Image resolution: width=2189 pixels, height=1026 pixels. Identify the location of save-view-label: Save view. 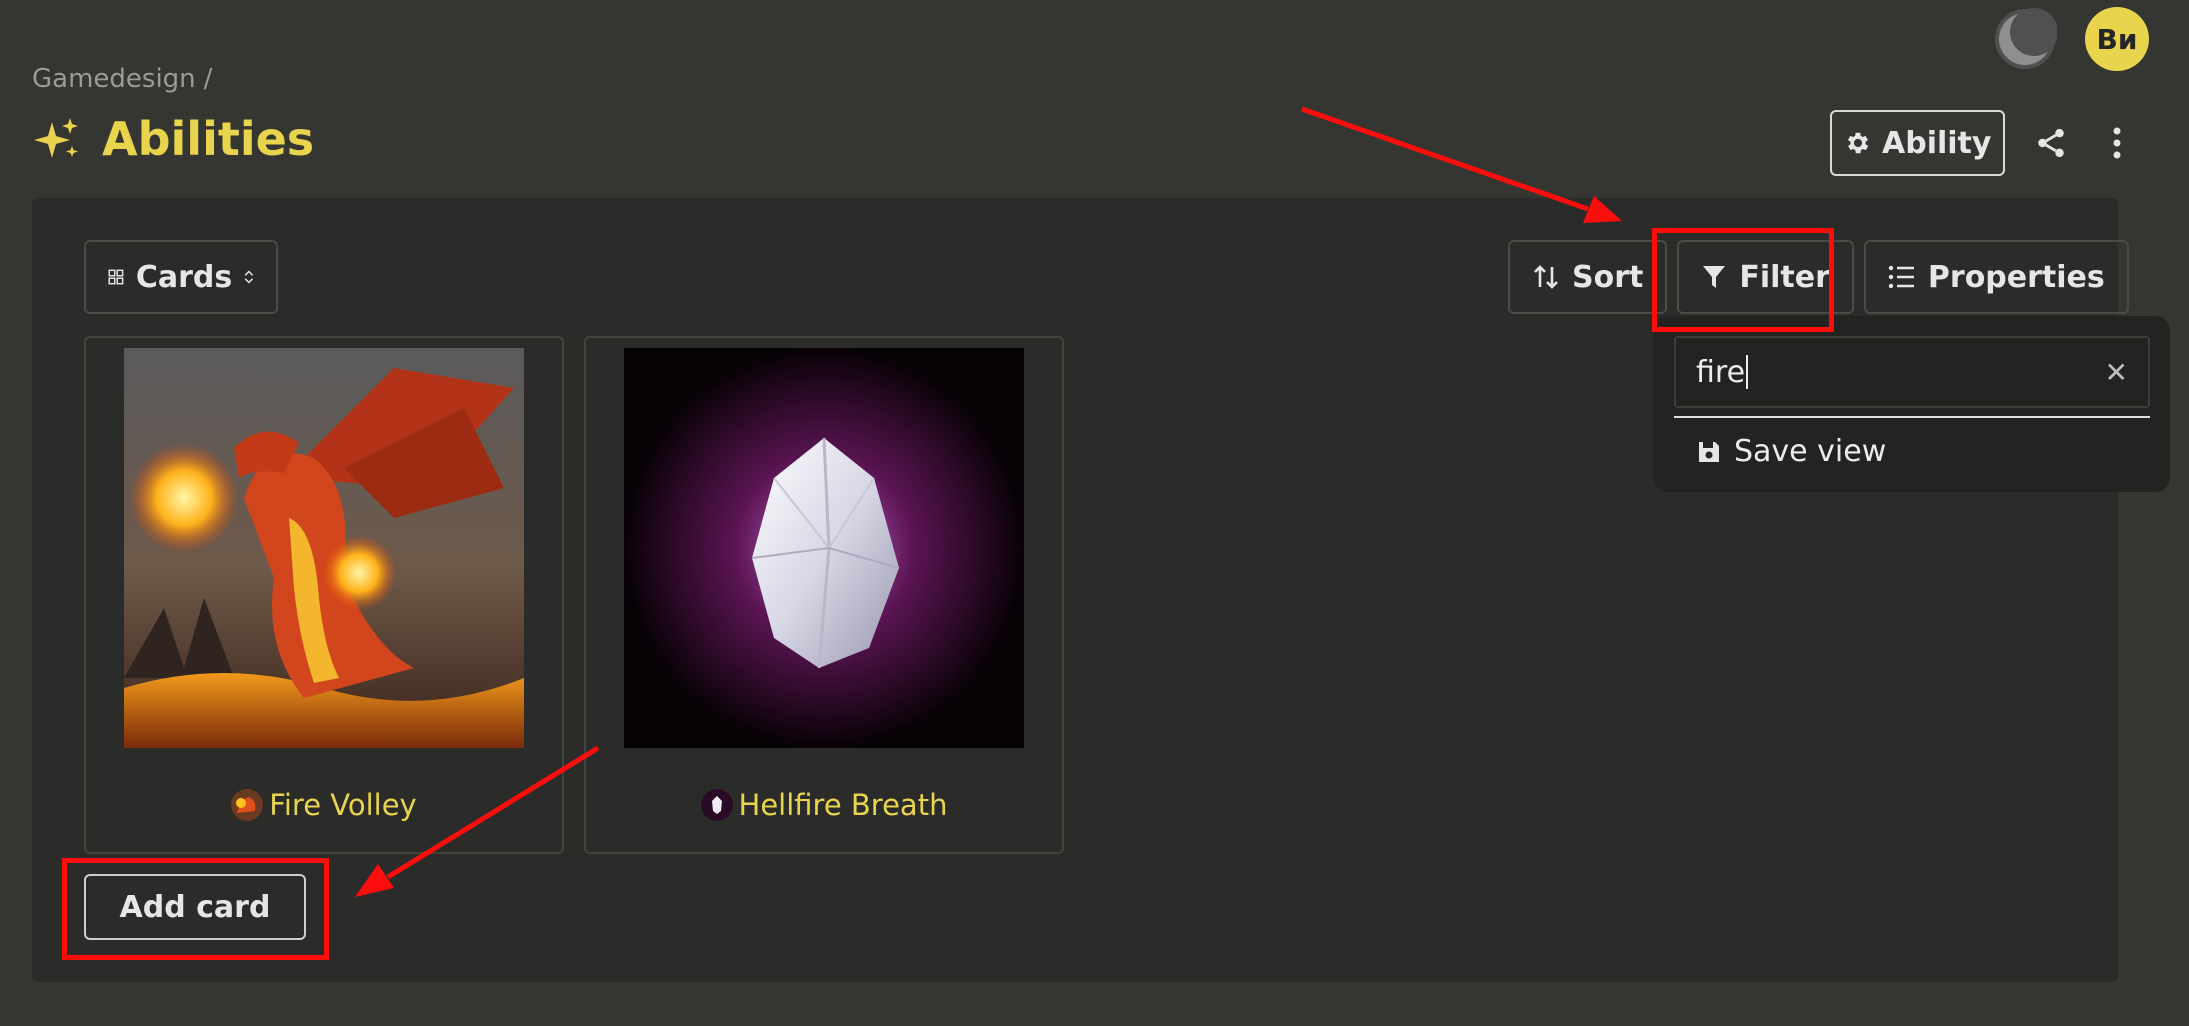
(1810, 451).